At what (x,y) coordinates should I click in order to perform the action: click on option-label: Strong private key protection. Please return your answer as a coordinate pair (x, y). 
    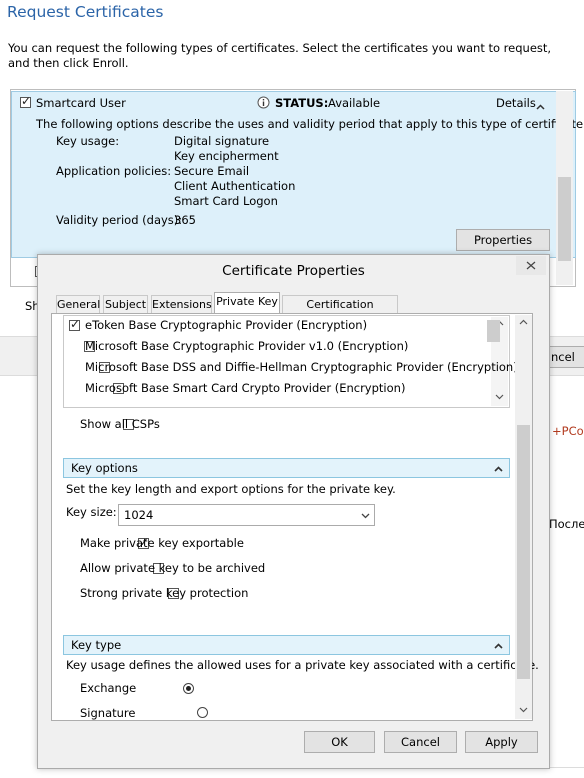
    Looking at the image, I should click on (164, 593).